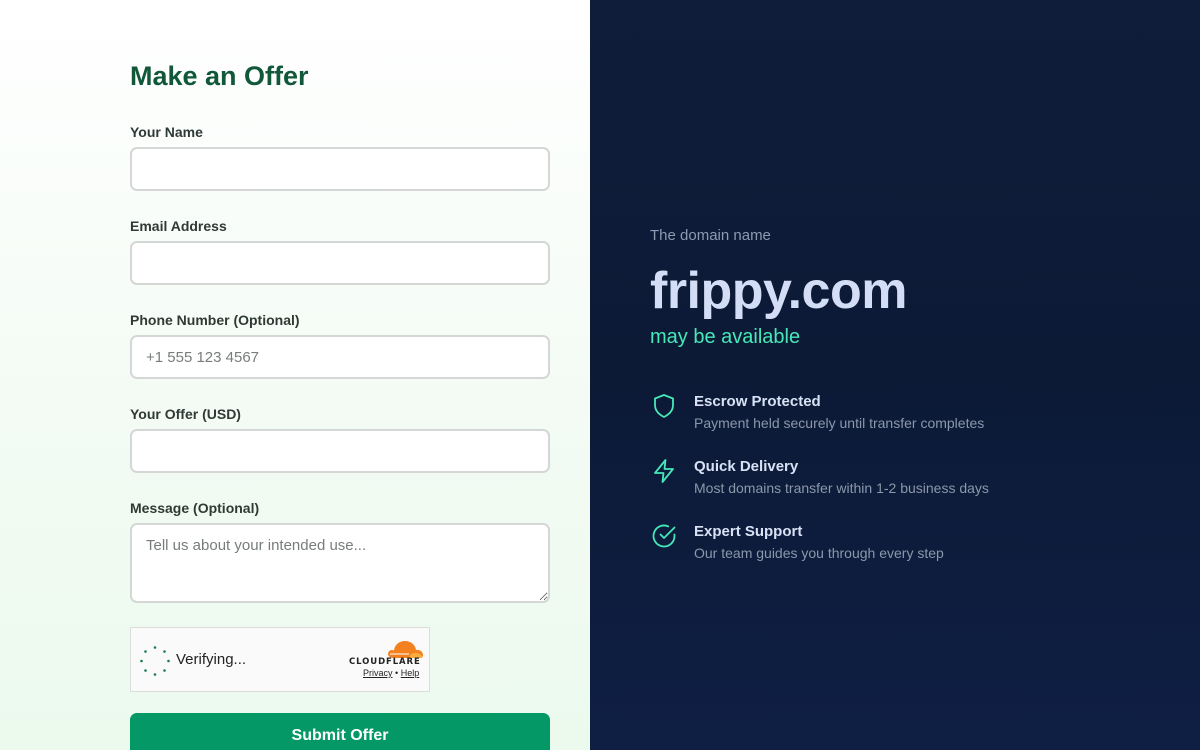 The image size is (1200, 750). I want to click on feature-title: Expert Support, so click(748, 531).